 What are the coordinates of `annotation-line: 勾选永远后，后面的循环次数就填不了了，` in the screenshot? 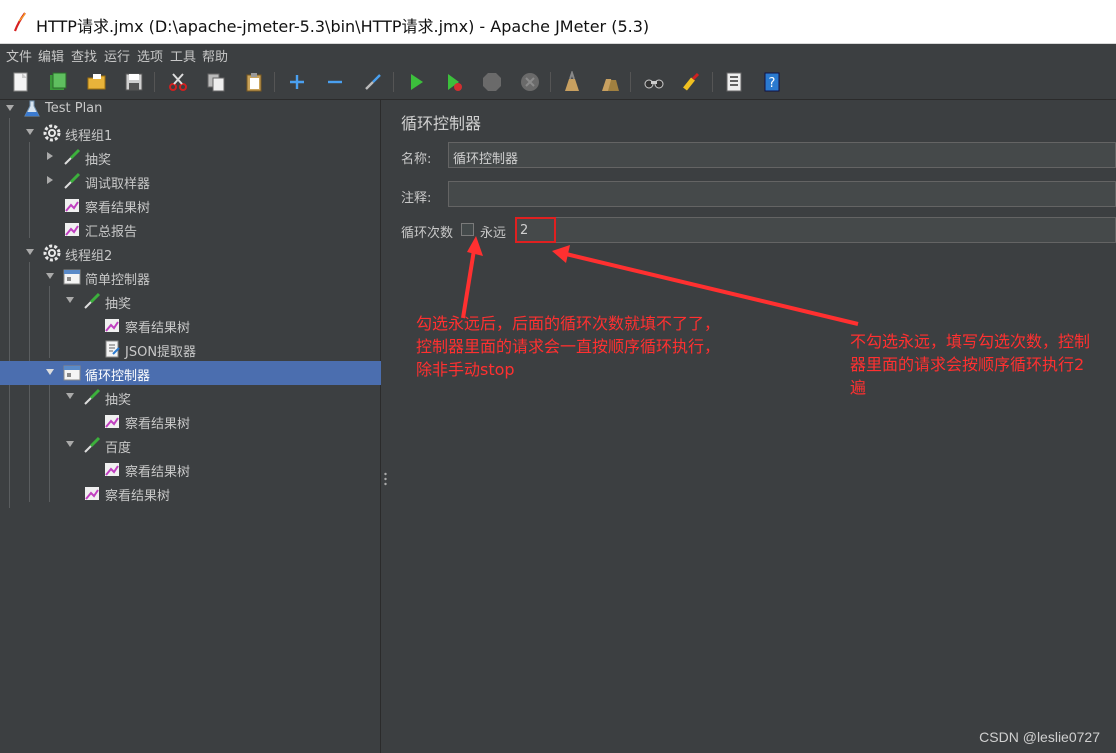 It's located at (568, 323).